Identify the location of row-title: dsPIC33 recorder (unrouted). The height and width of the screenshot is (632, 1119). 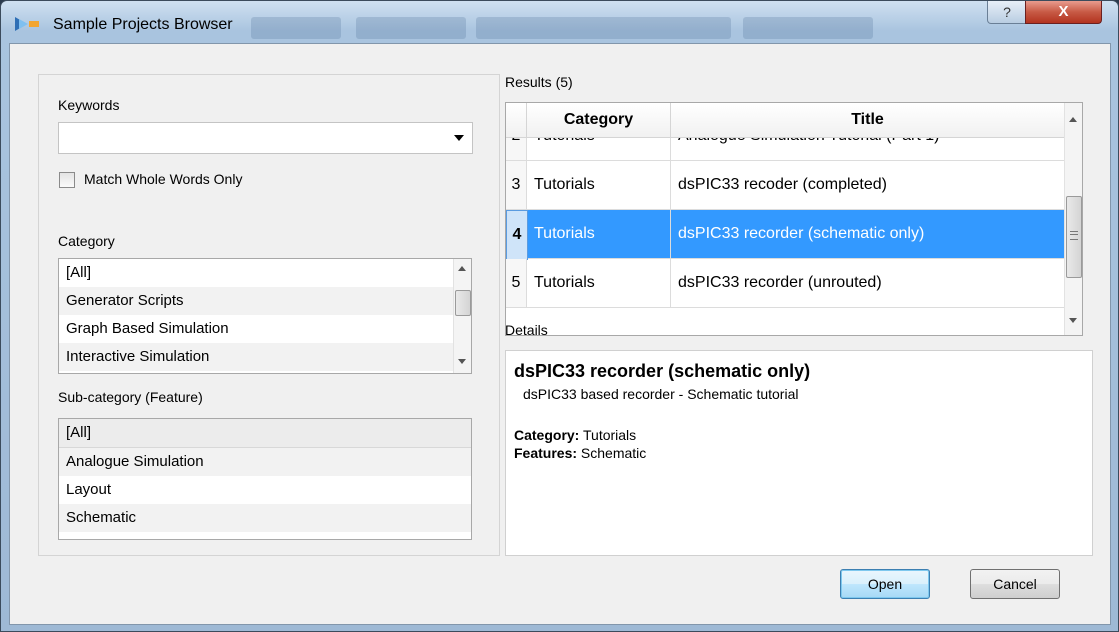
(780, 282).